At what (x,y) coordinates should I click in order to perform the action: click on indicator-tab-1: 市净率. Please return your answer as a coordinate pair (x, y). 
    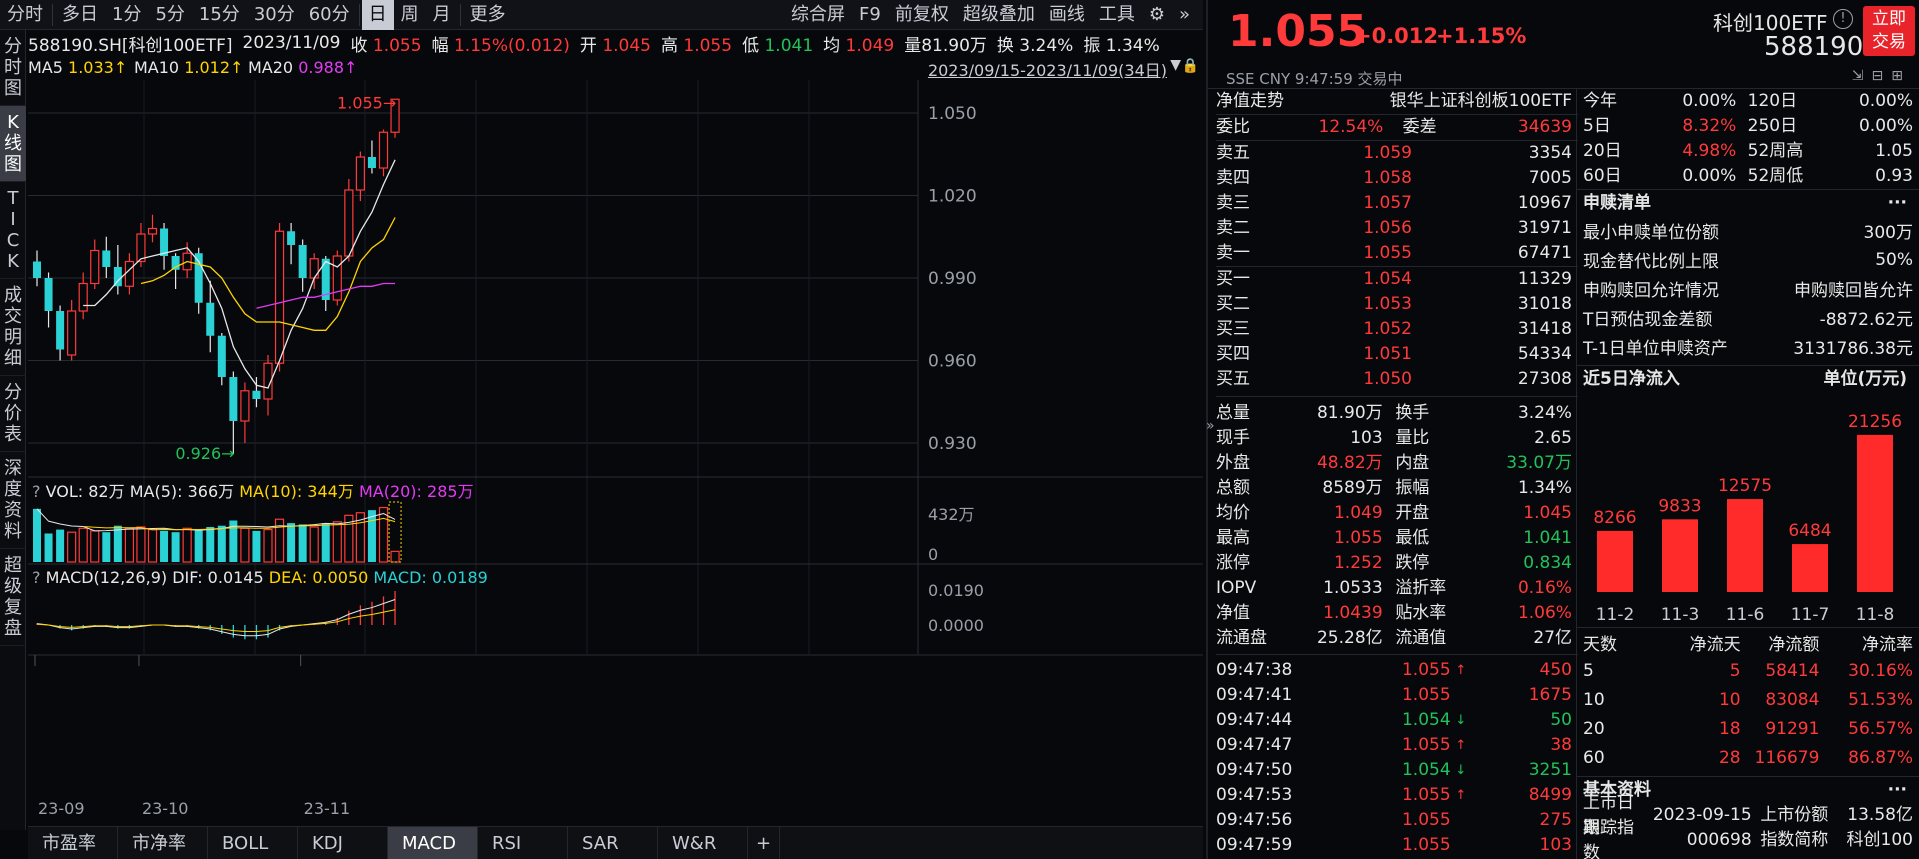
    Looking at the image, I should click on (163, 843).